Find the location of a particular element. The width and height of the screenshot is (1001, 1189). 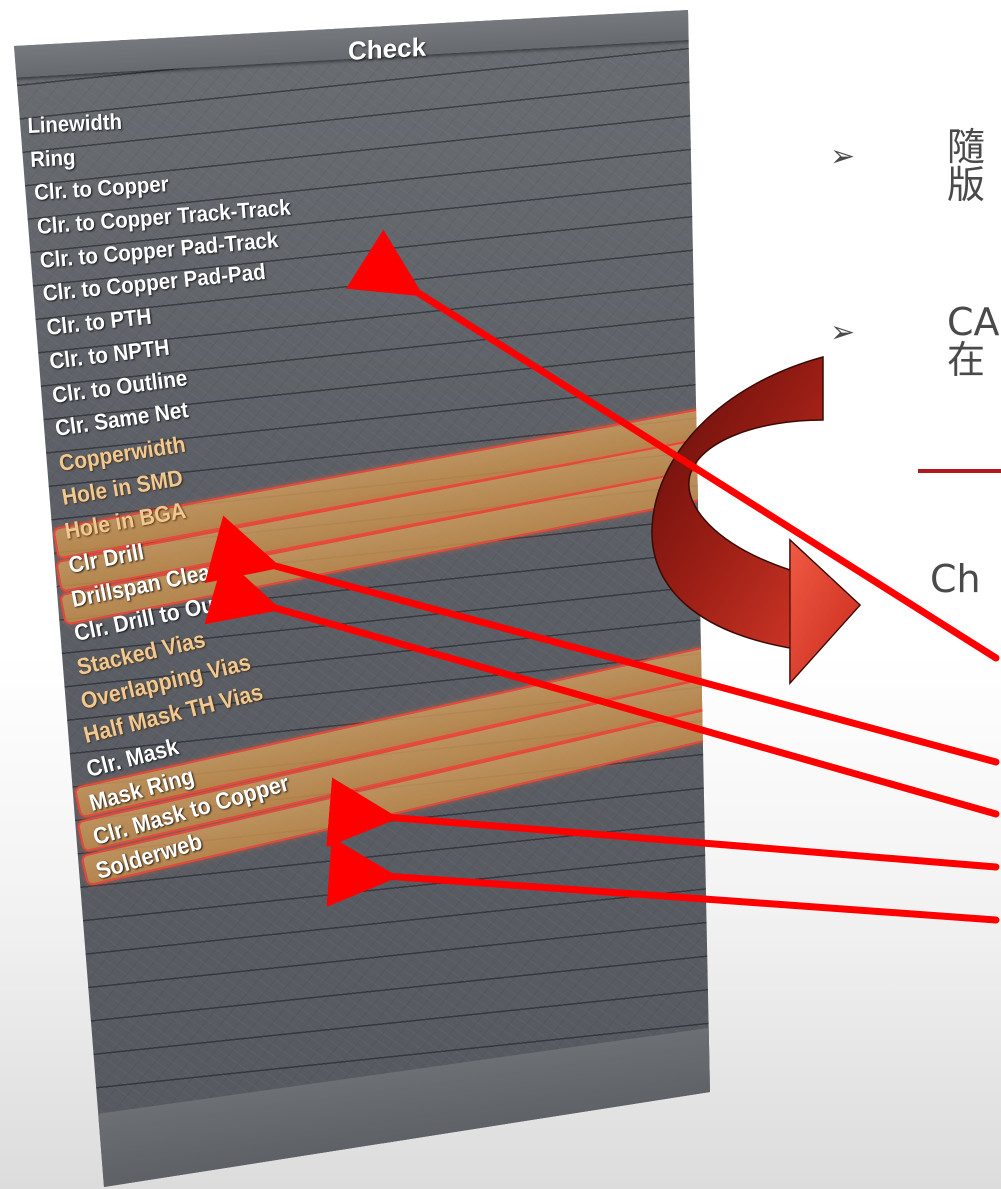

panel-title: Check is located at coordinates (387, 48).